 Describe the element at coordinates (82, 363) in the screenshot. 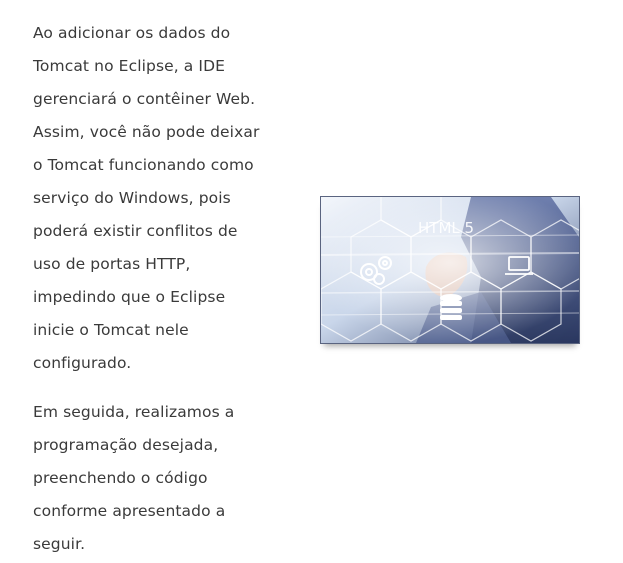

I see `text-line: configurado.` at that location.